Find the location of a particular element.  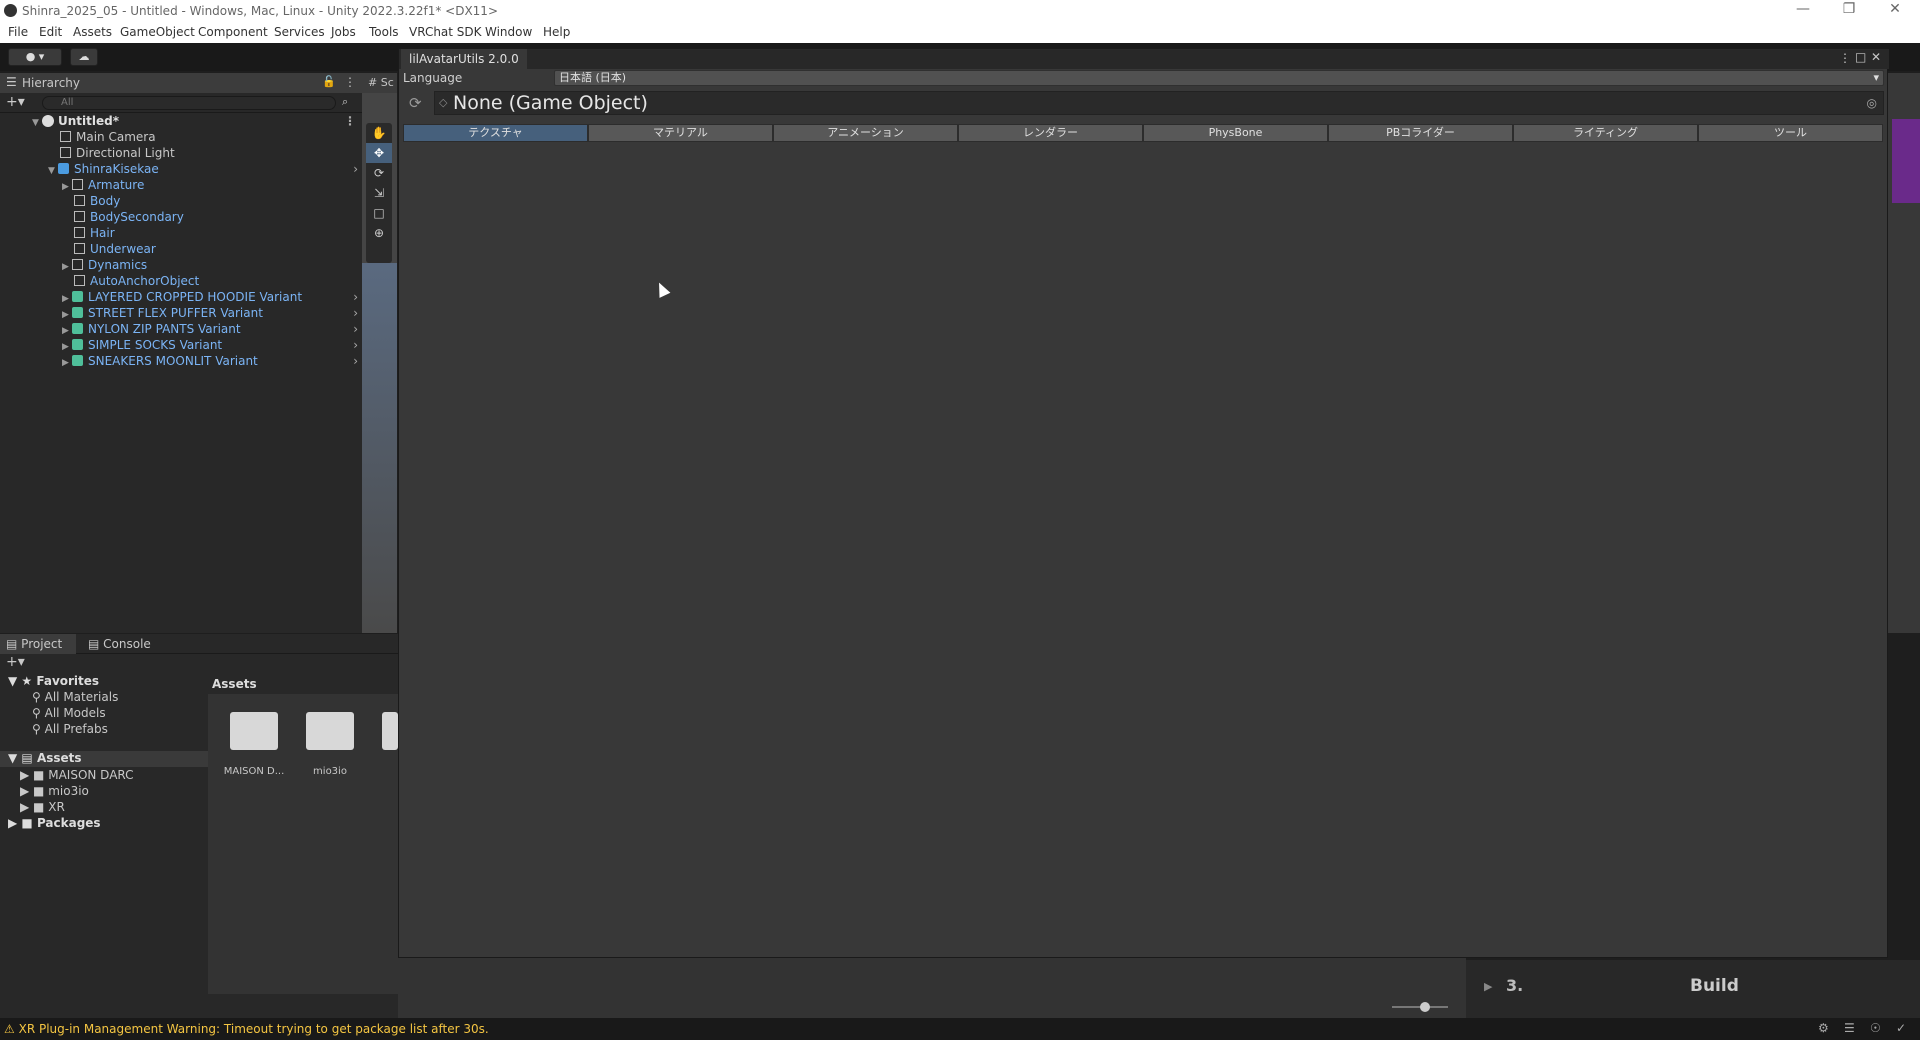

hierarchy-item: AutoAnchorObject is located at coordinates (136, 282).